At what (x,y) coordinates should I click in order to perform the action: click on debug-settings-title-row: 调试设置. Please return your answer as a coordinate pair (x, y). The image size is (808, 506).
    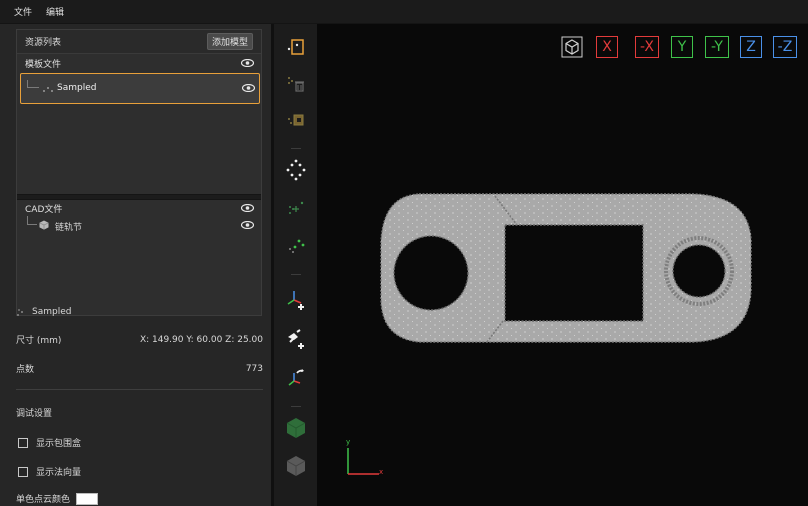
    Looking at the image, I should click on (139, 412).